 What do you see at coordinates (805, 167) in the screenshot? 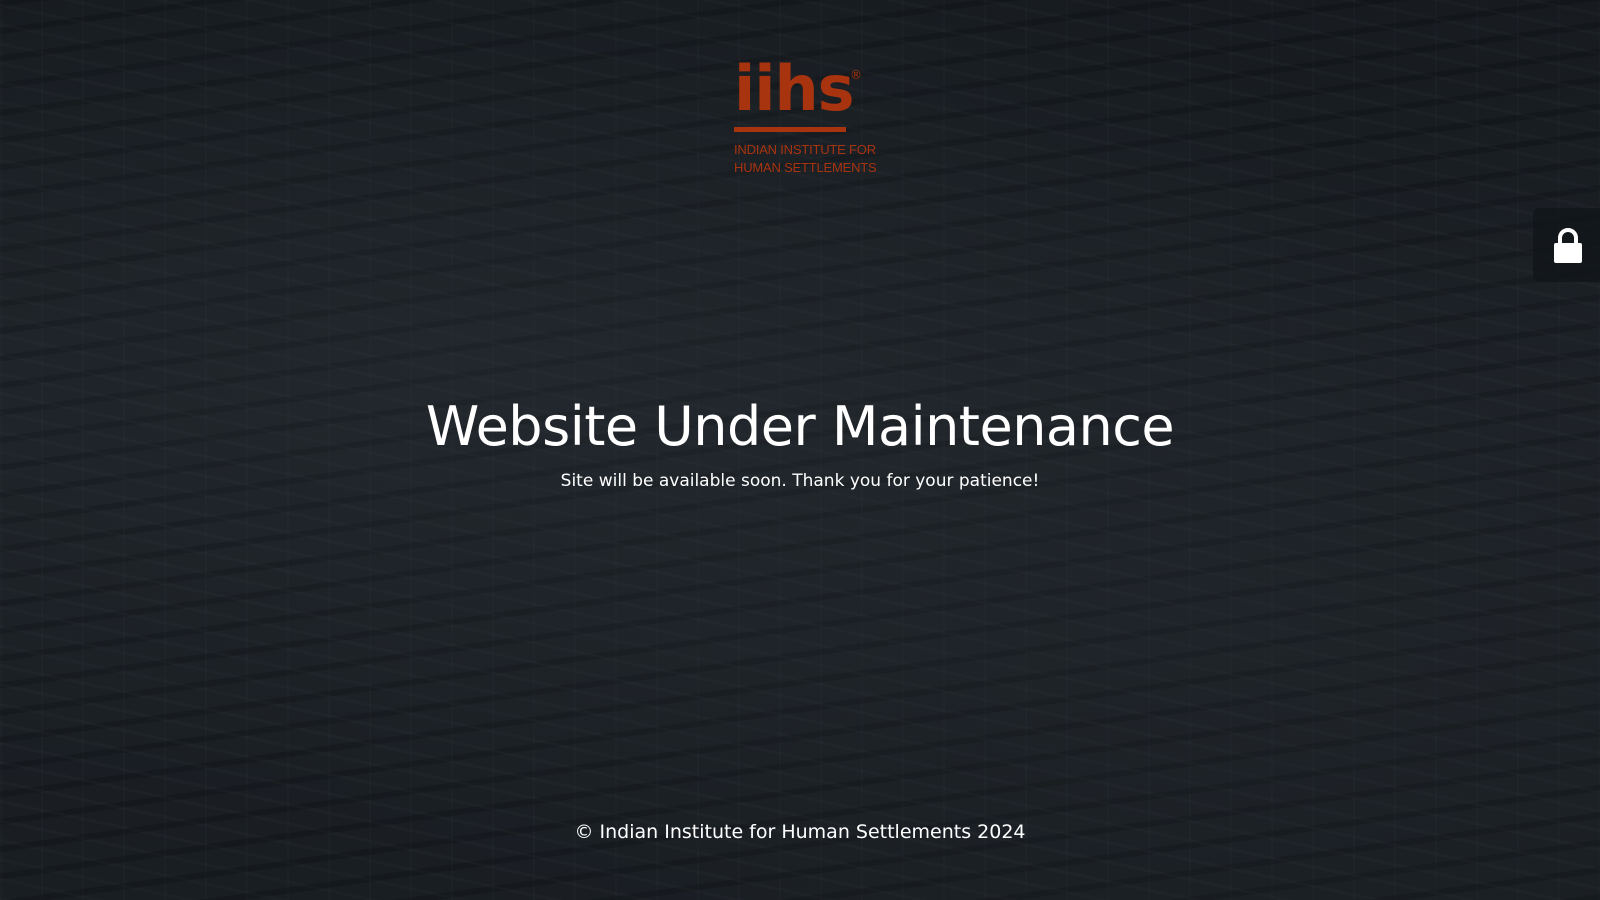
I see `logo-tagline-line-2: HUMAN SETTLEMENTS` at bounding box center [805, 167].